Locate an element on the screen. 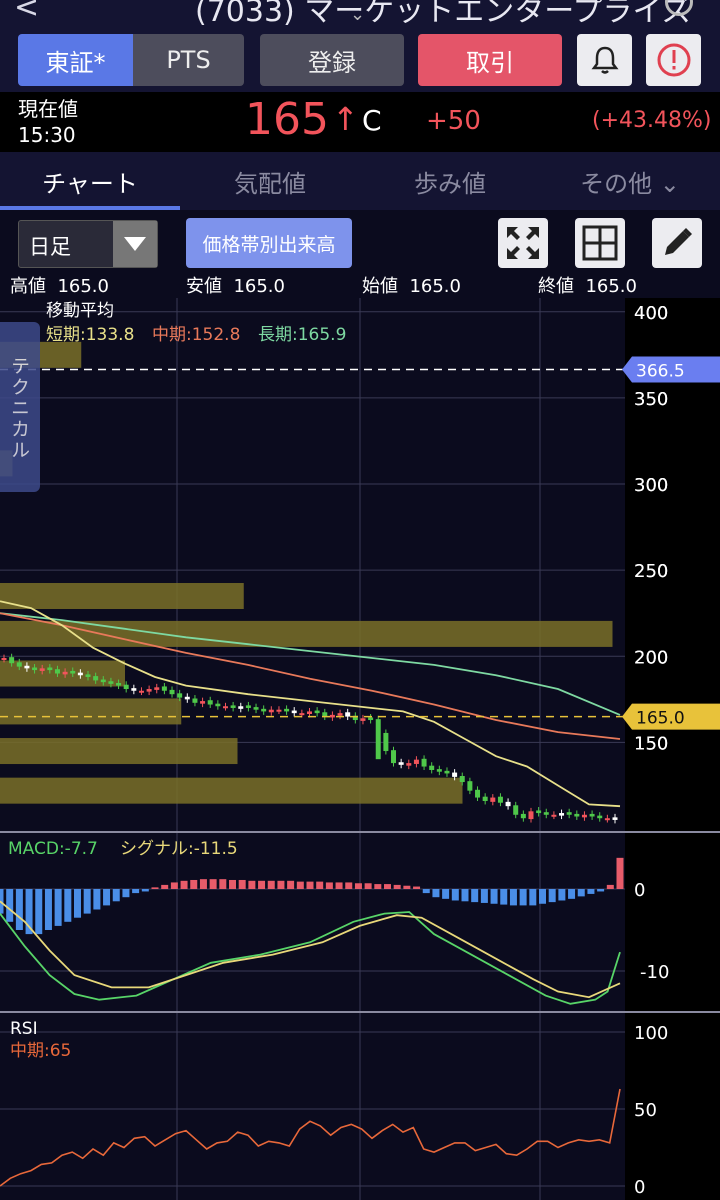 This screenshot has height=1200, width=720. fullscreen-icon is located at coordinates (523, 243).